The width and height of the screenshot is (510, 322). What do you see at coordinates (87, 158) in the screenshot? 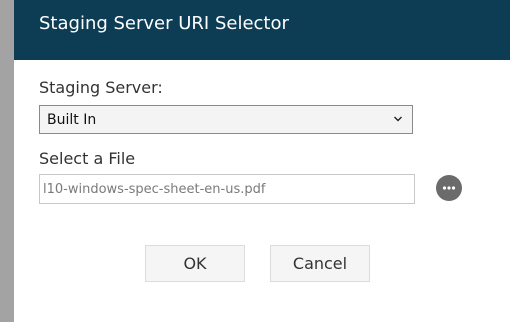
I see `select-file-label: Select a File` at bounding box center [87, 158].